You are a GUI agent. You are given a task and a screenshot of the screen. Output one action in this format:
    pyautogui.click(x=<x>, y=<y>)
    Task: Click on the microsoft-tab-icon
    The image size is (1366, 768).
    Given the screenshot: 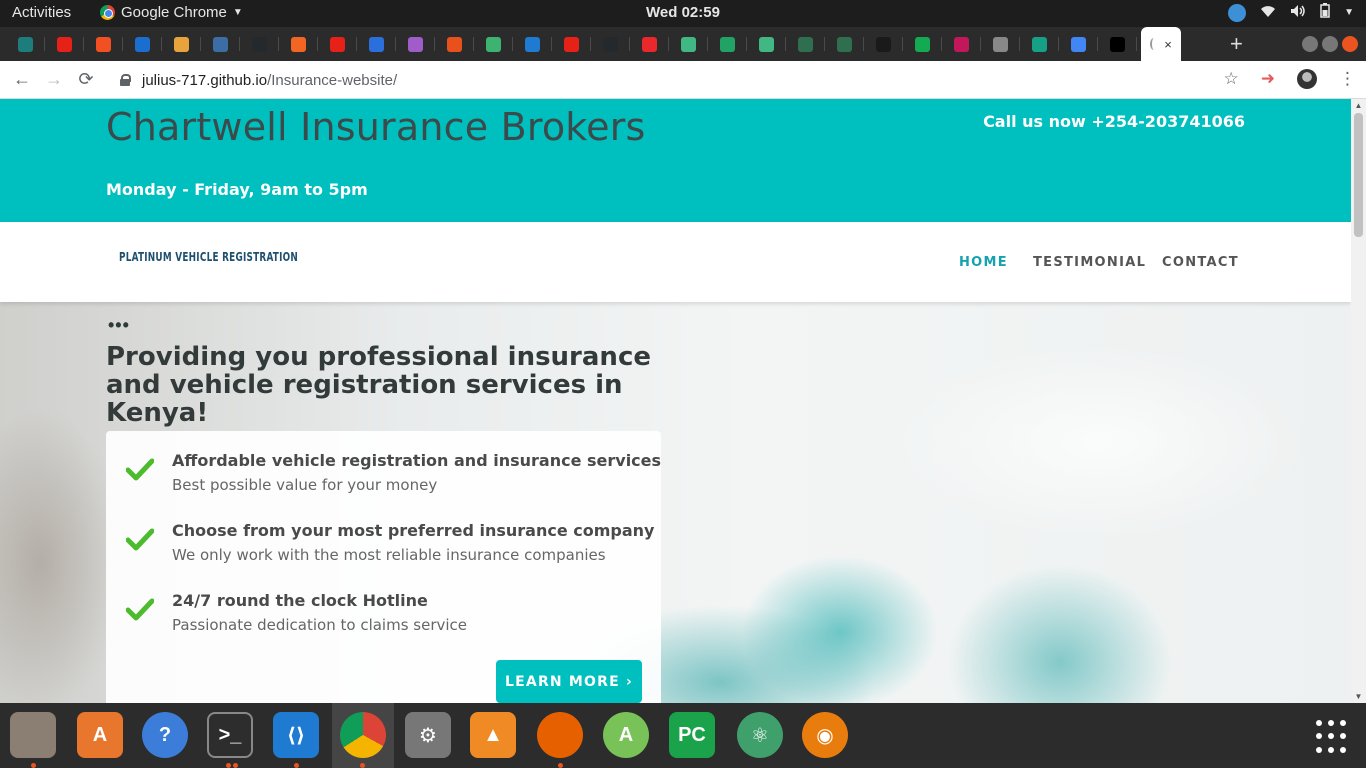 What is the action you would take?
    pyautogui.click(x=103, y=44)
    